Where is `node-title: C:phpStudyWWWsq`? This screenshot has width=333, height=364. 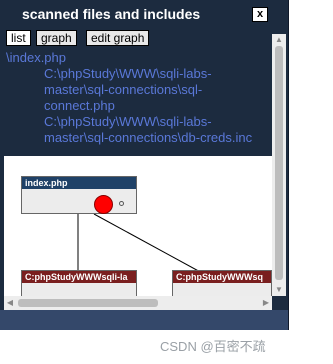
node-title: C:phpStudyWWWsq is located at coordinates (222, 277).